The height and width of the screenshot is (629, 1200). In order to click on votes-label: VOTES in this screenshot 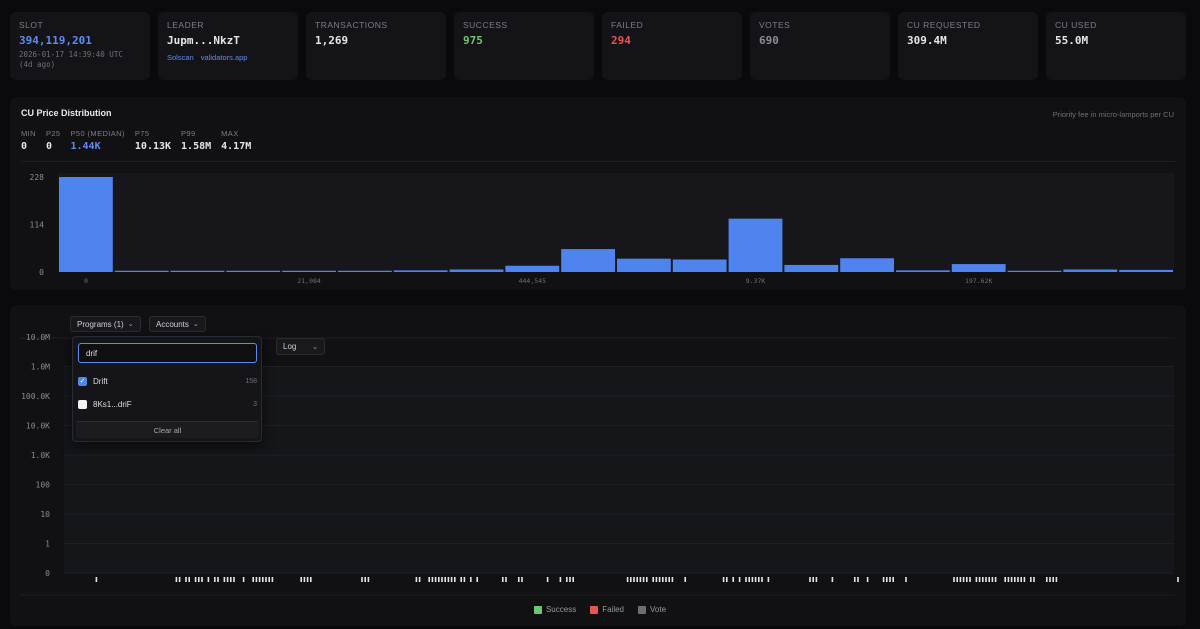, I will do `click(775, 25)`.